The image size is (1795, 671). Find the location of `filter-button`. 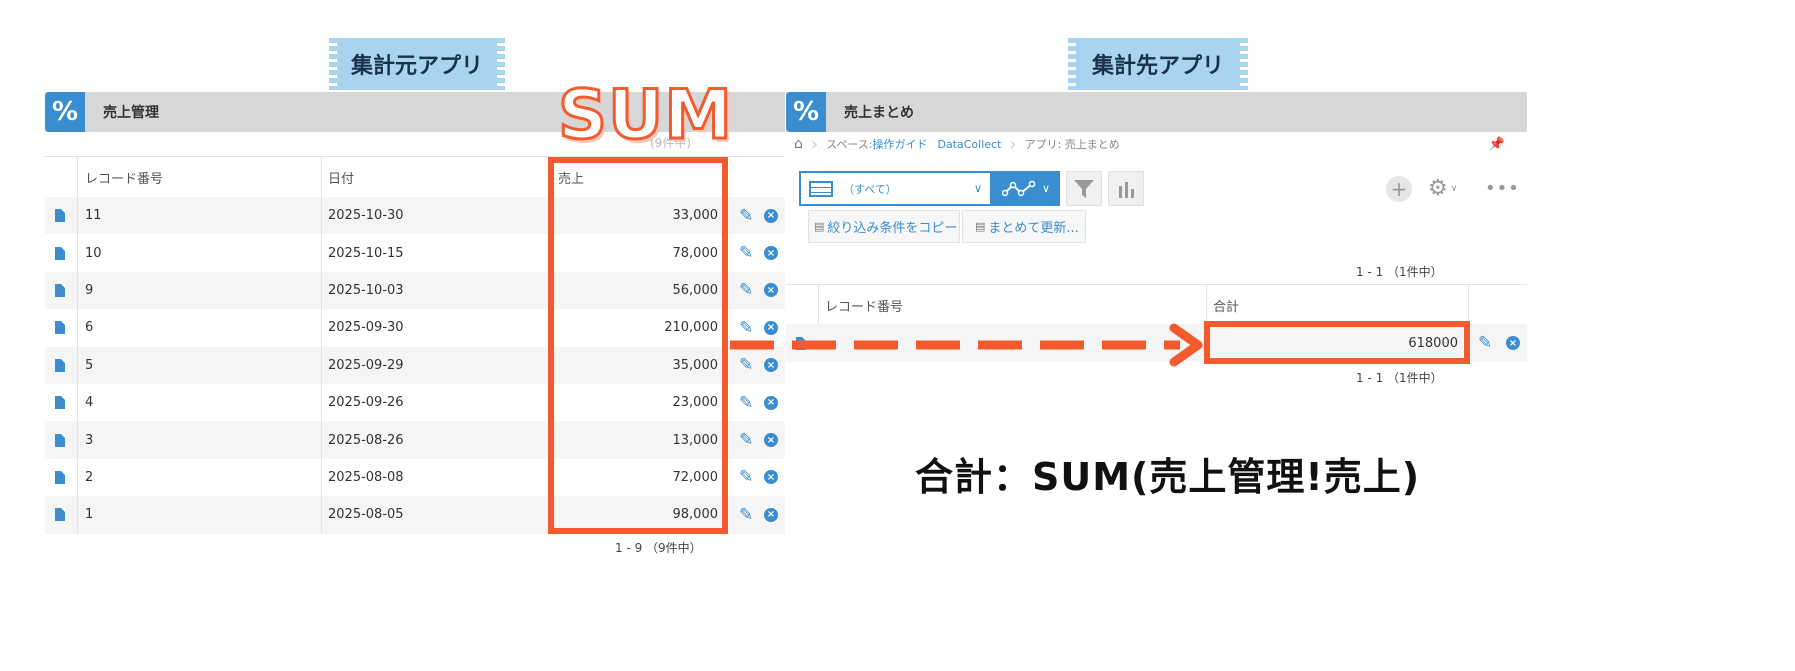

filter-button is located at coordinates (1084, 188).